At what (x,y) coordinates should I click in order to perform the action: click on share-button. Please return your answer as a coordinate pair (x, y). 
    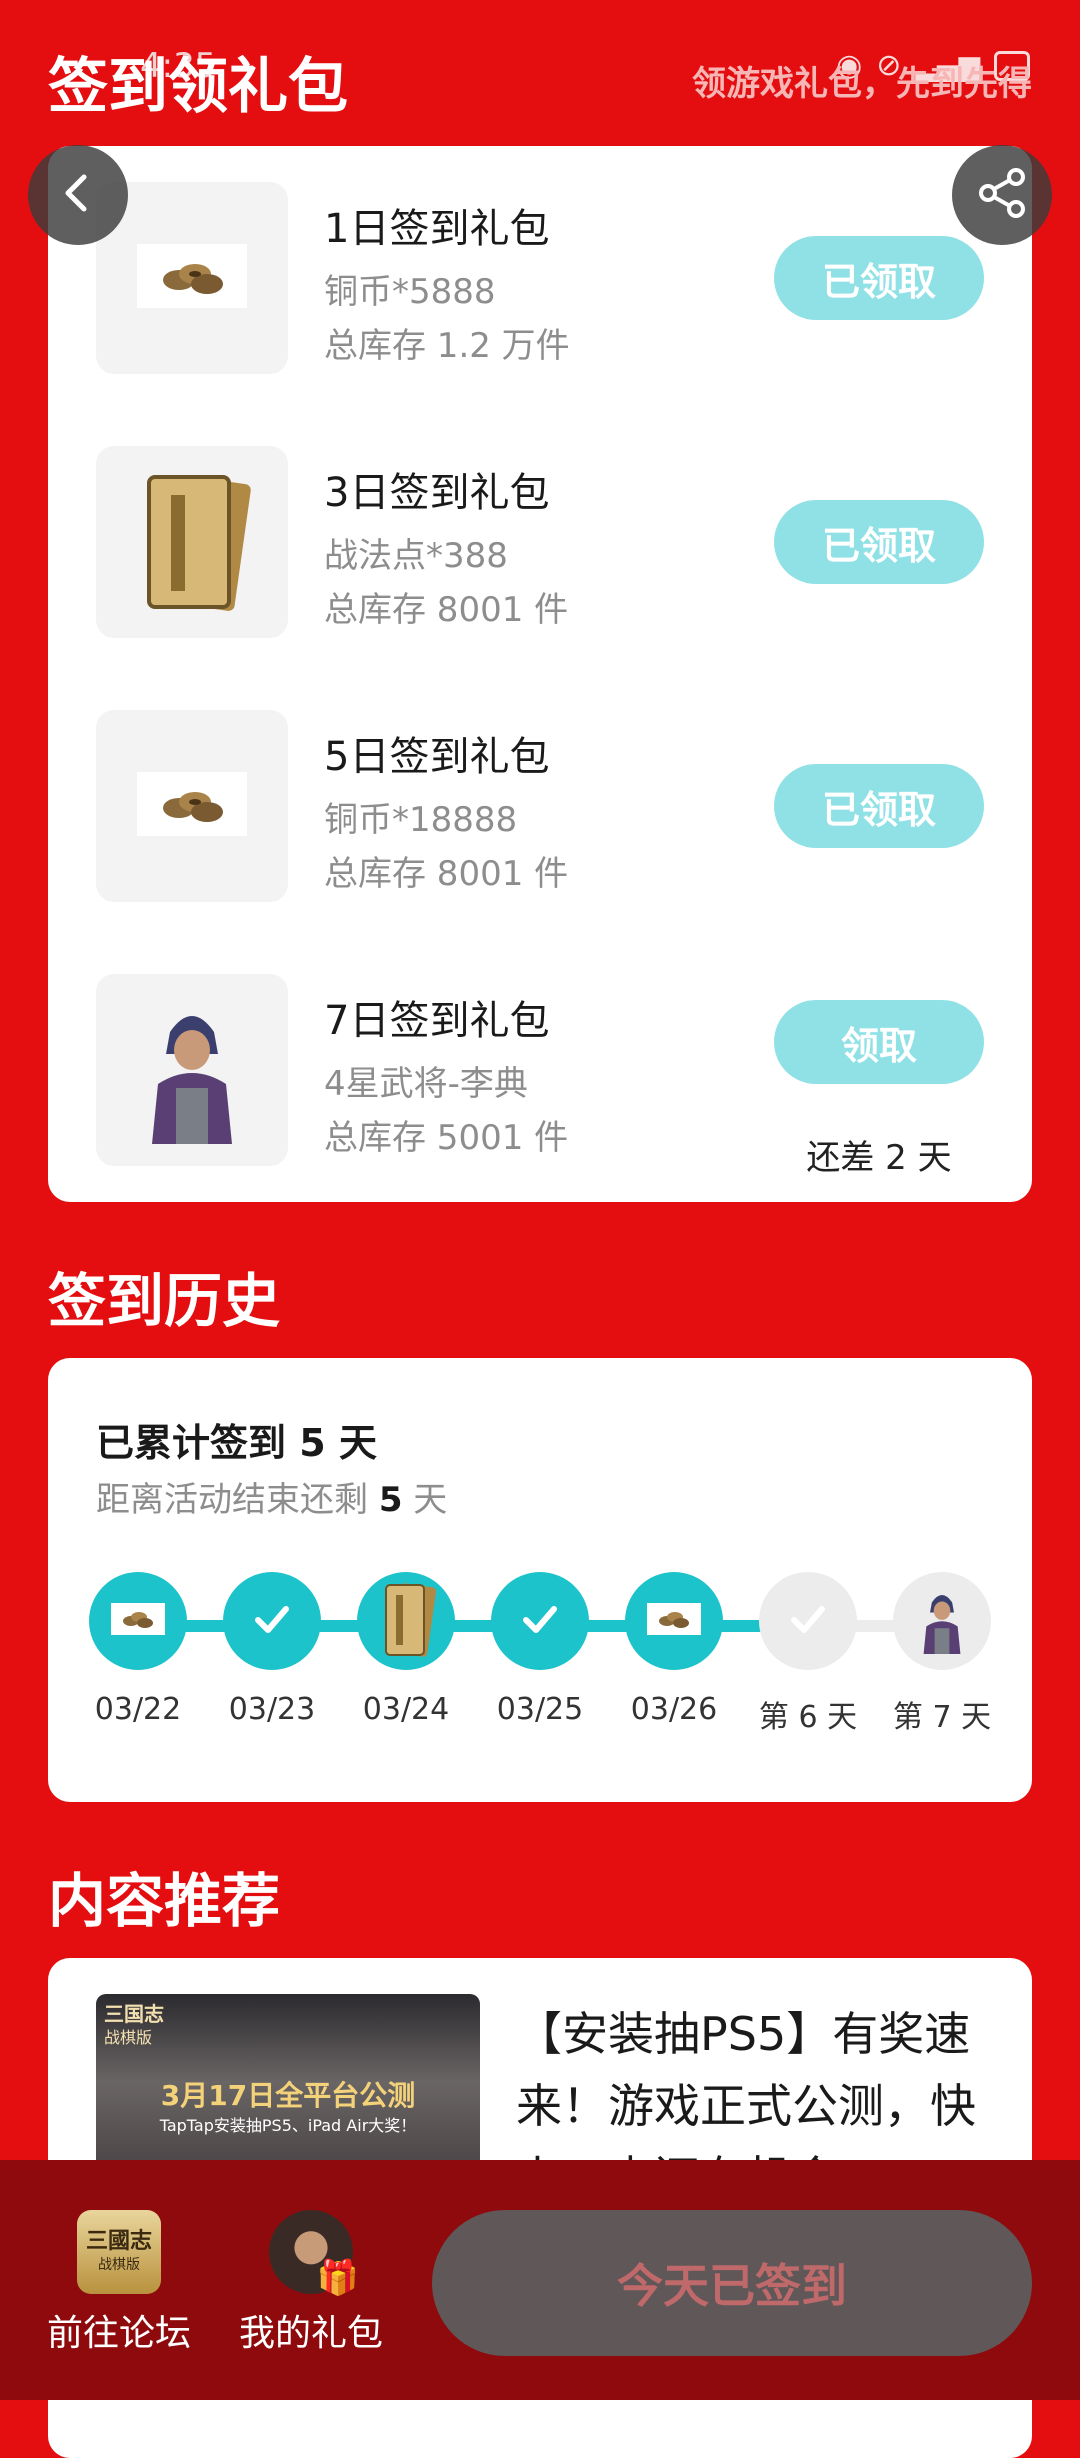
    Looking at the image, I should click on (1002, 195).